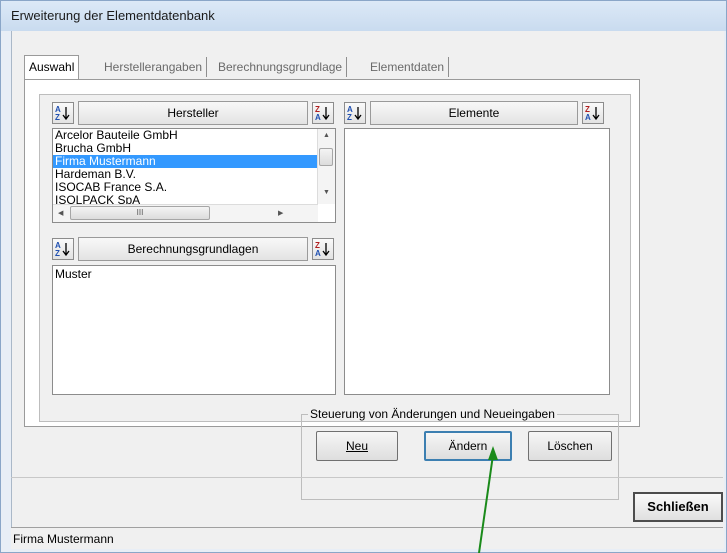 The height and width of the screenshot is (553, 727). Describe the element at coordinates (488, 499) in the screenshot. I see `annotation-arrow-icon` at that location.